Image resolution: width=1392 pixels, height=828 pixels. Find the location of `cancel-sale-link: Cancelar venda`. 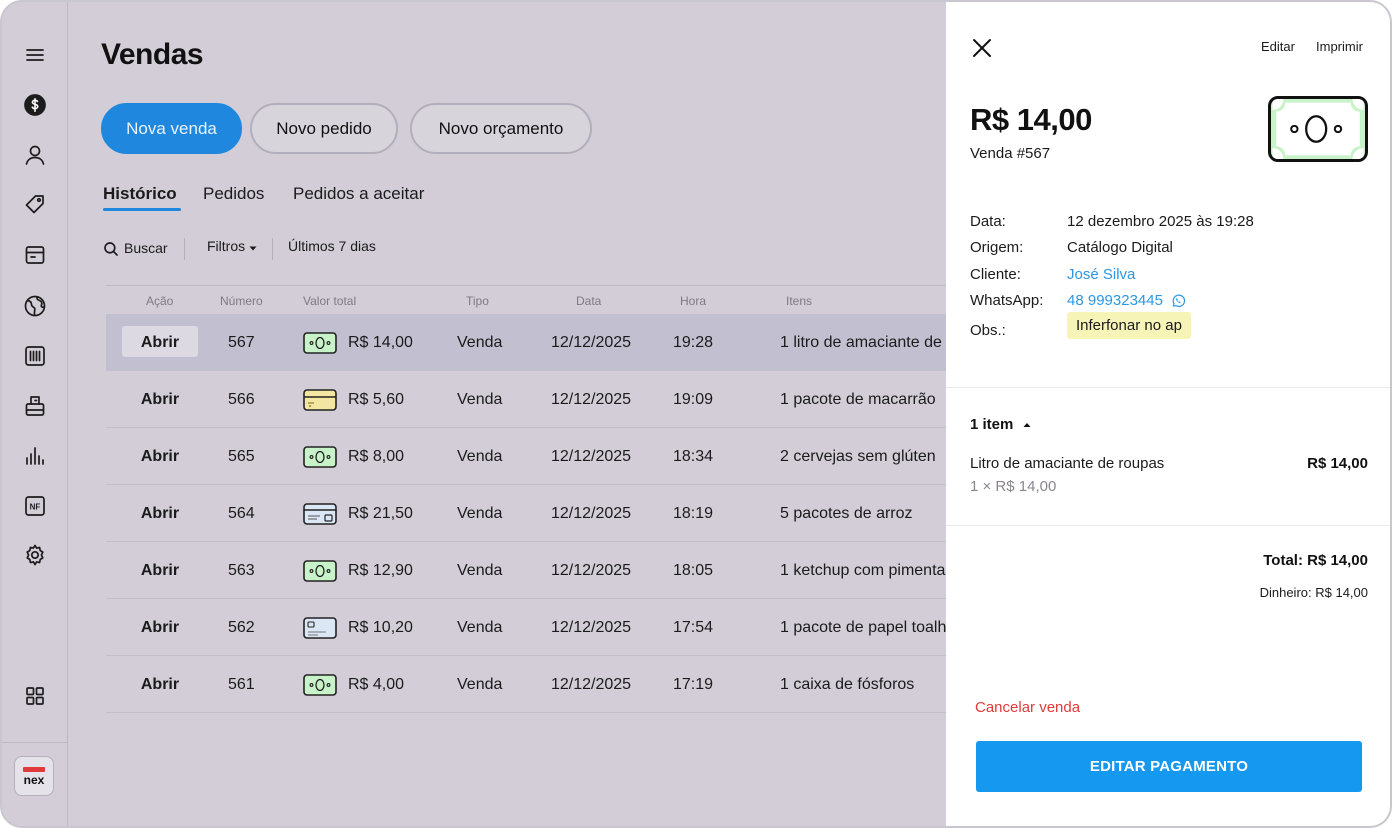

cancel-sale-link: Cancelar venda is located at coordinates (1027, 707).